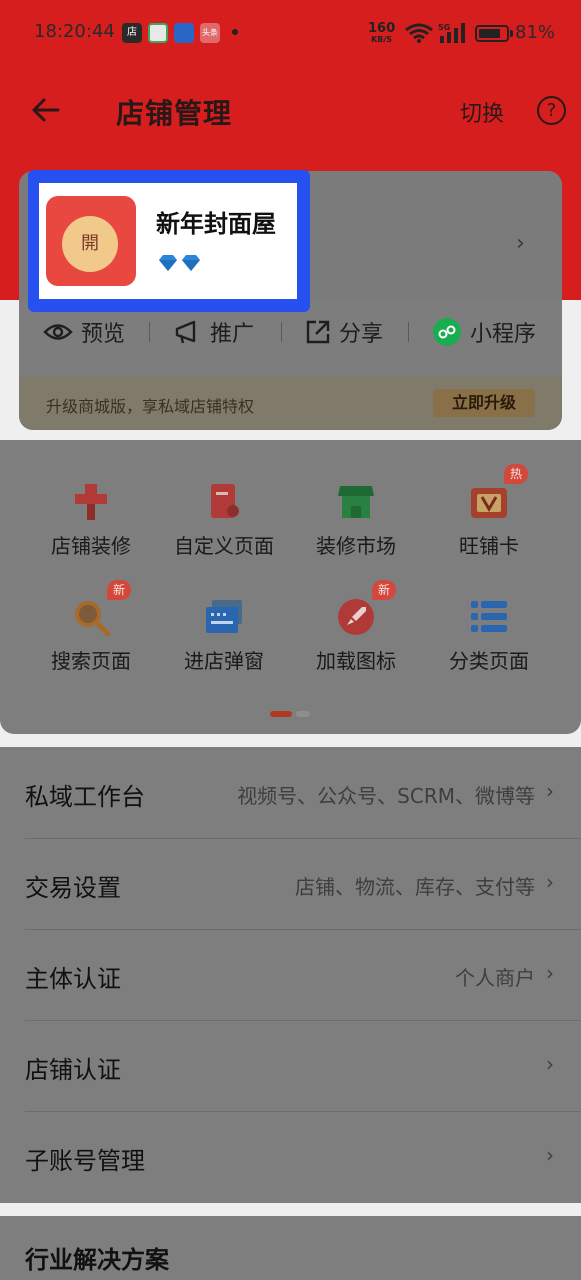  I want to click on page-indicator-active, so click(281, 714).